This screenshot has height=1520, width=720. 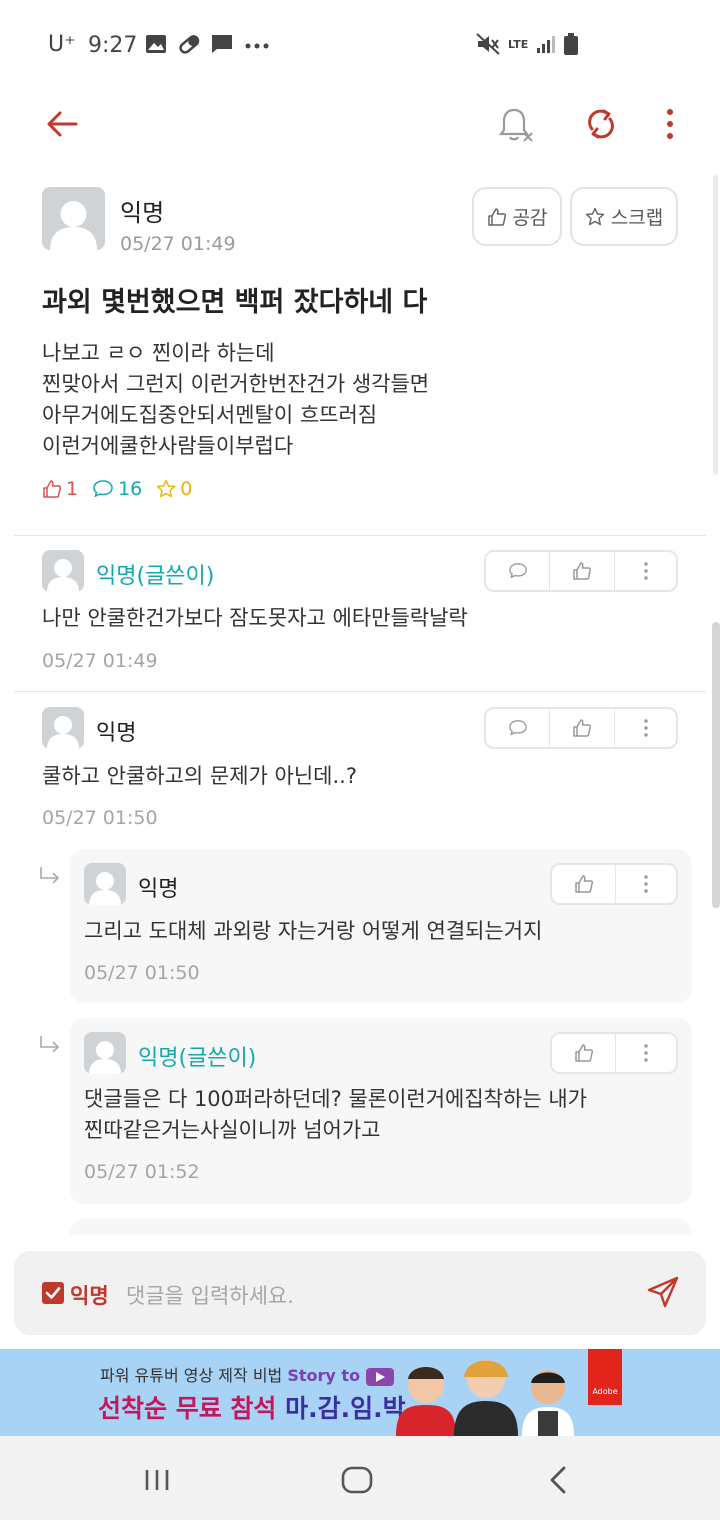 What do you see at coordinates (62, 44) in the screenshot?
I see `carrier-label: U⁺` at bounding box center [62, 44].